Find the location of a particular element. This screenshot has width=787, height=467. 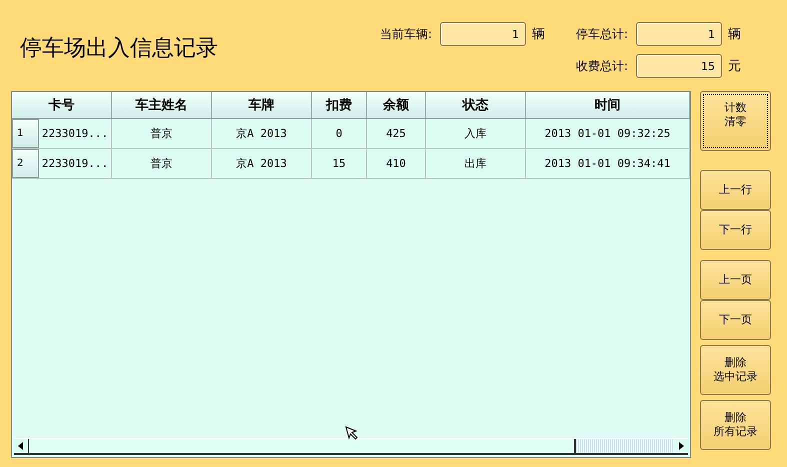

row-header: 1 is located at coordinates (25, 133).